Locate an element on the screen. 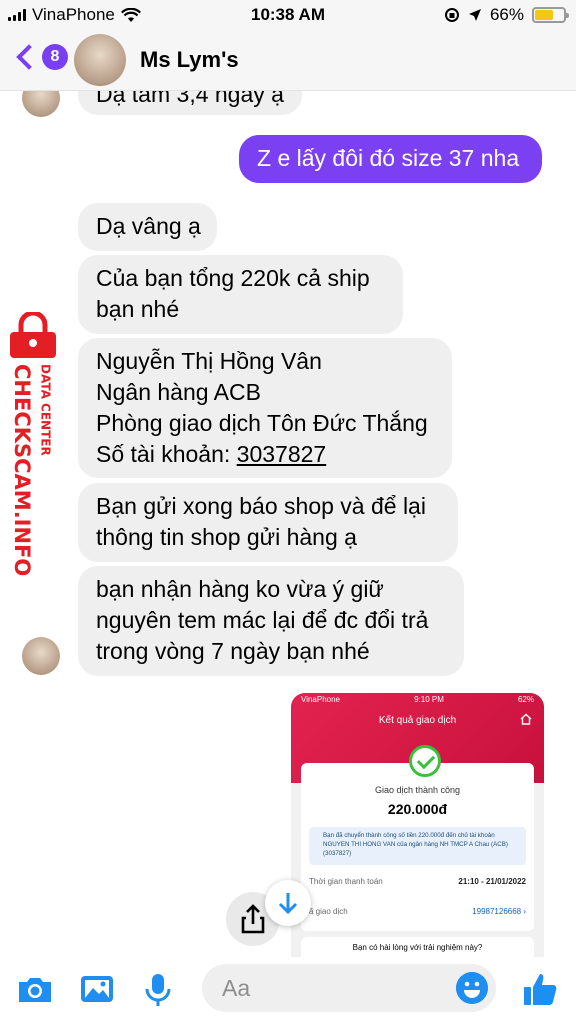 This screenshot has height=1024, width=576. account-number-link: 3037827 is located at coordinates (282, 454).